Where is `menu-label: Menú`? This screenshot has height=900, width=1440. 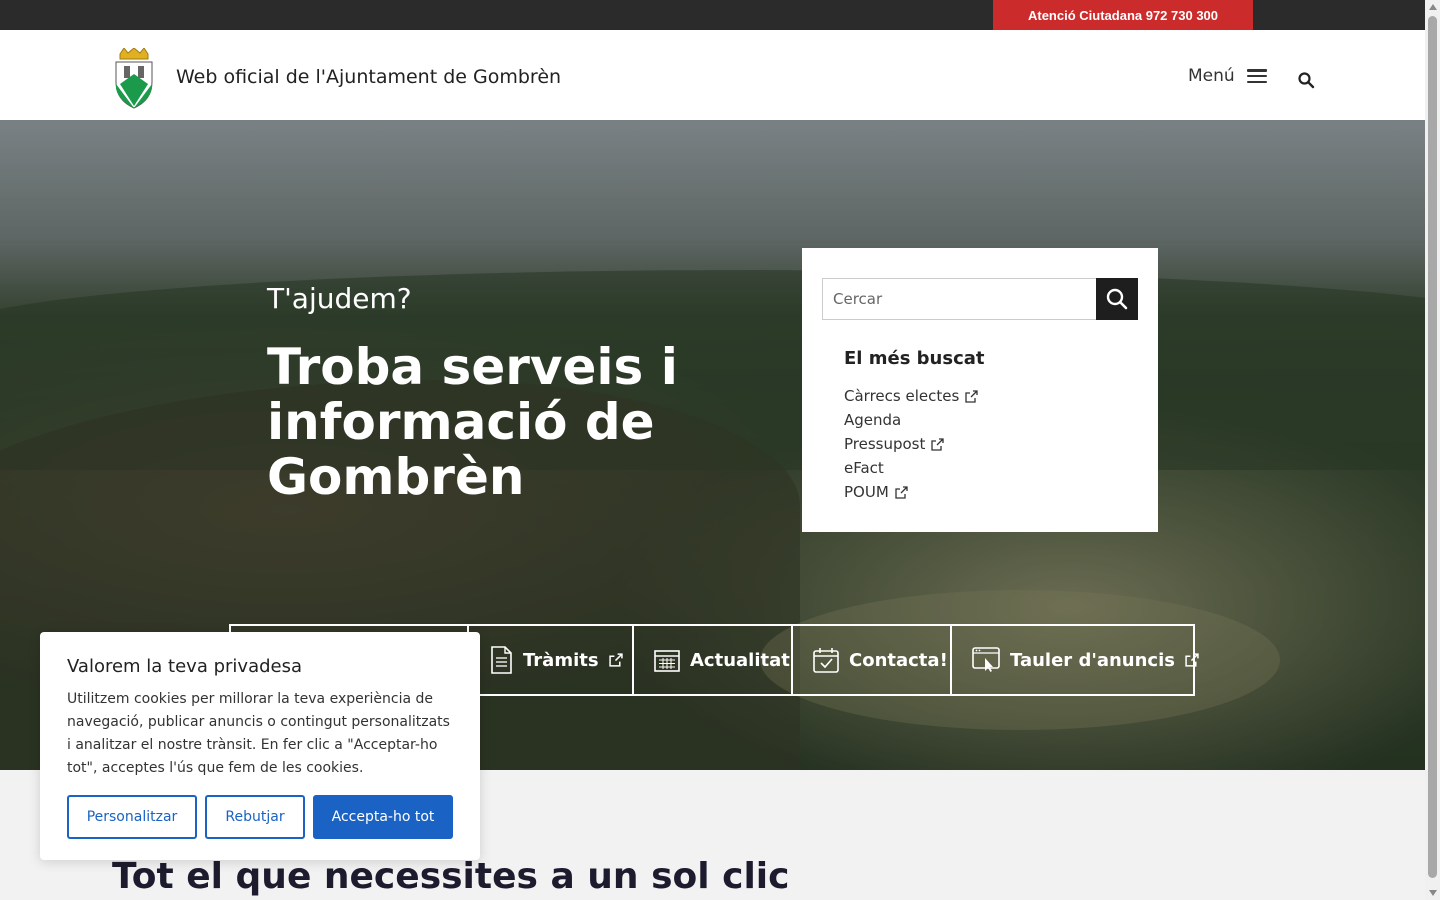 menu-label: Menú is located at coordinates (1211, 76).